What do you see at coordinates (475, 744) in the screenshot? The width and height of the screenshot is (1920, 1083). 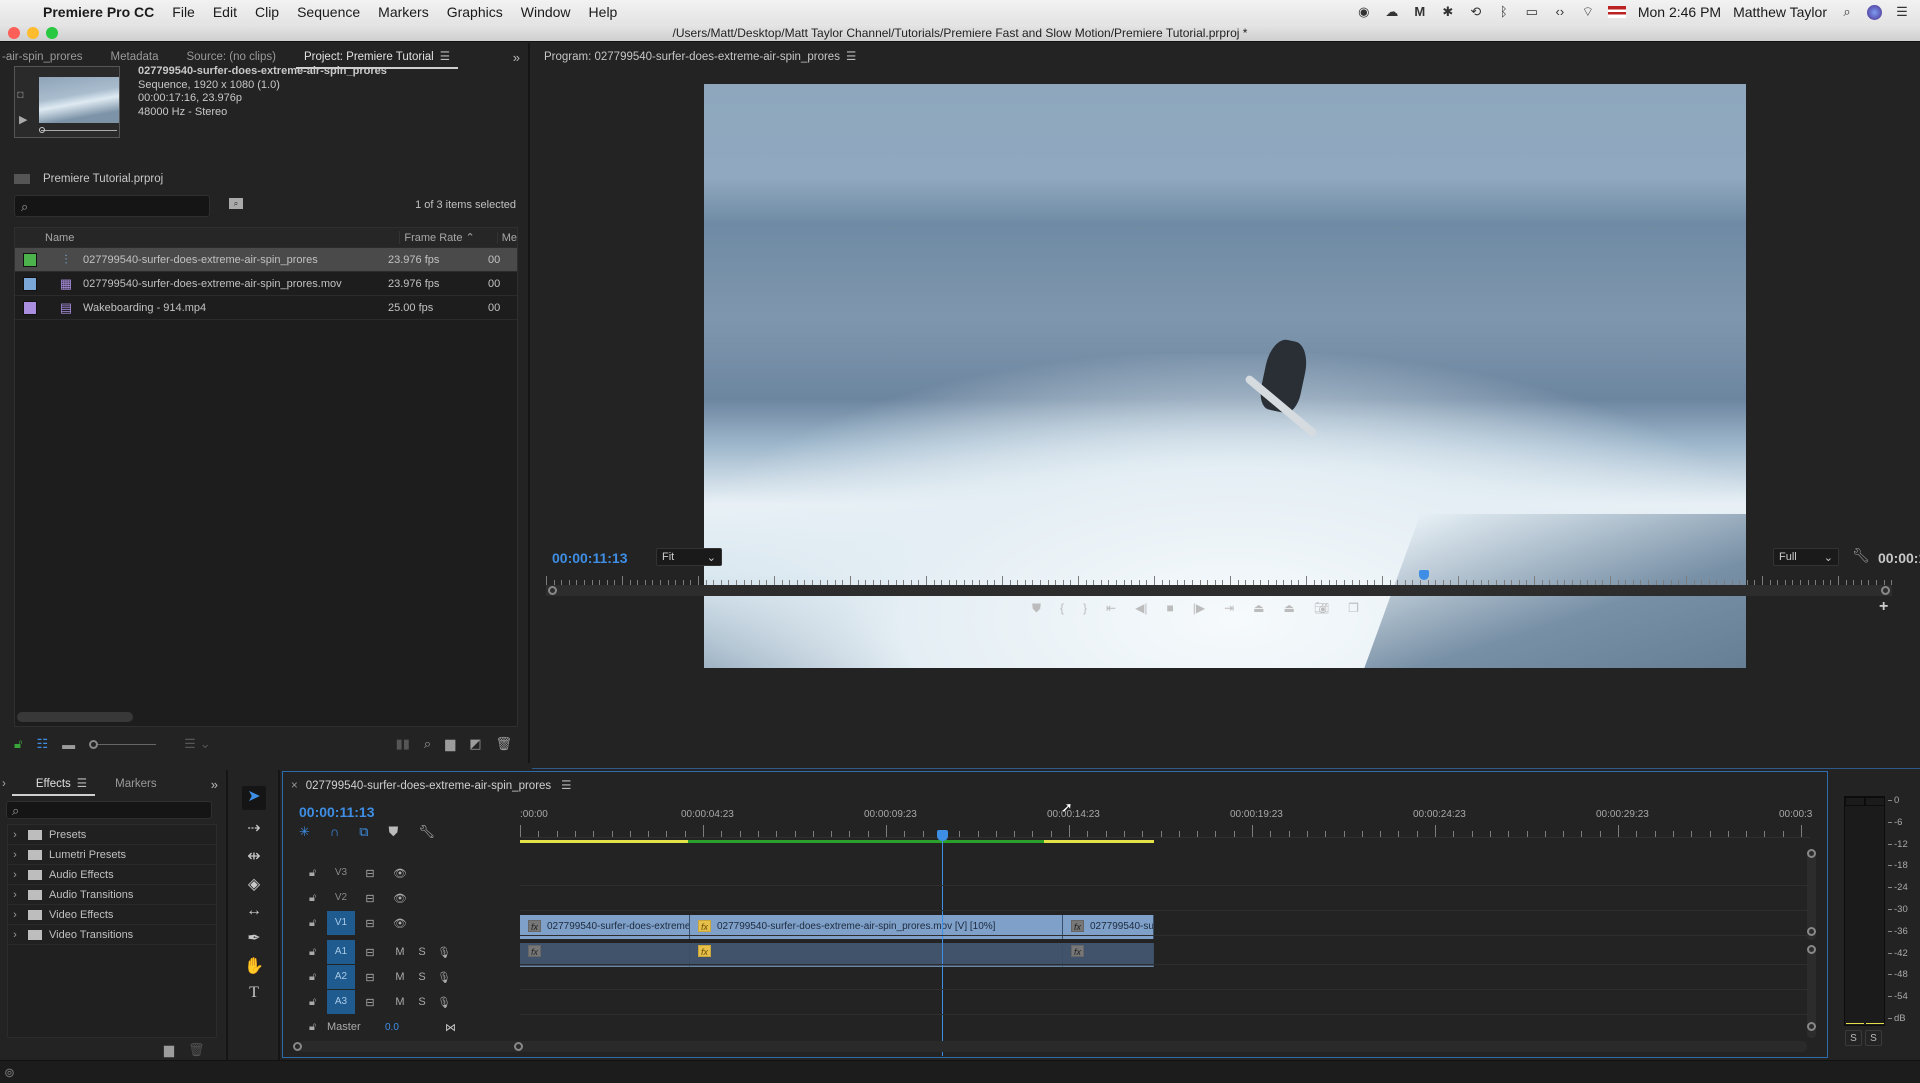 I see `new-item-icon: ◩` at bounding box center [475, 744].